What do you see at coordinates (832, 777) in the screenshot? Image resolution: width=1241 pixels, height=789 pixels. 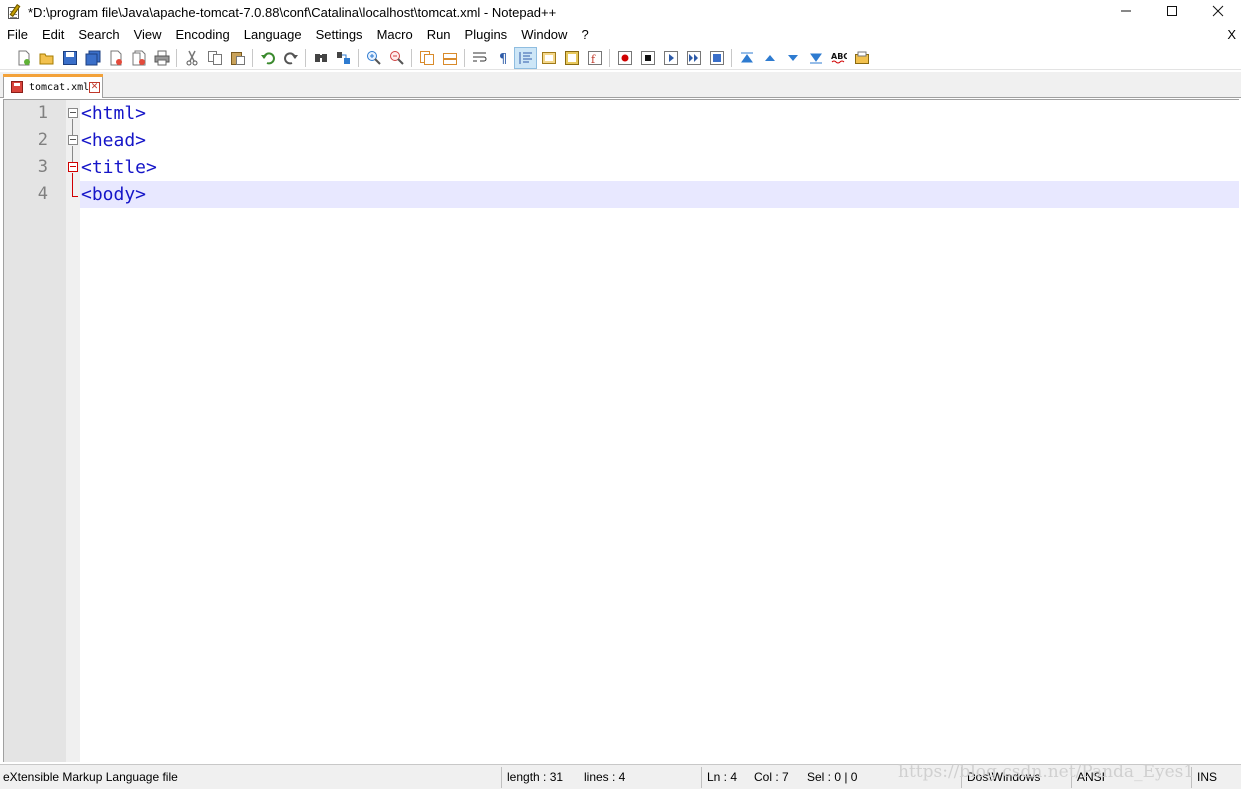 I see `status-sel: Sel : 0 | 0` at bounding box center [832, 777].